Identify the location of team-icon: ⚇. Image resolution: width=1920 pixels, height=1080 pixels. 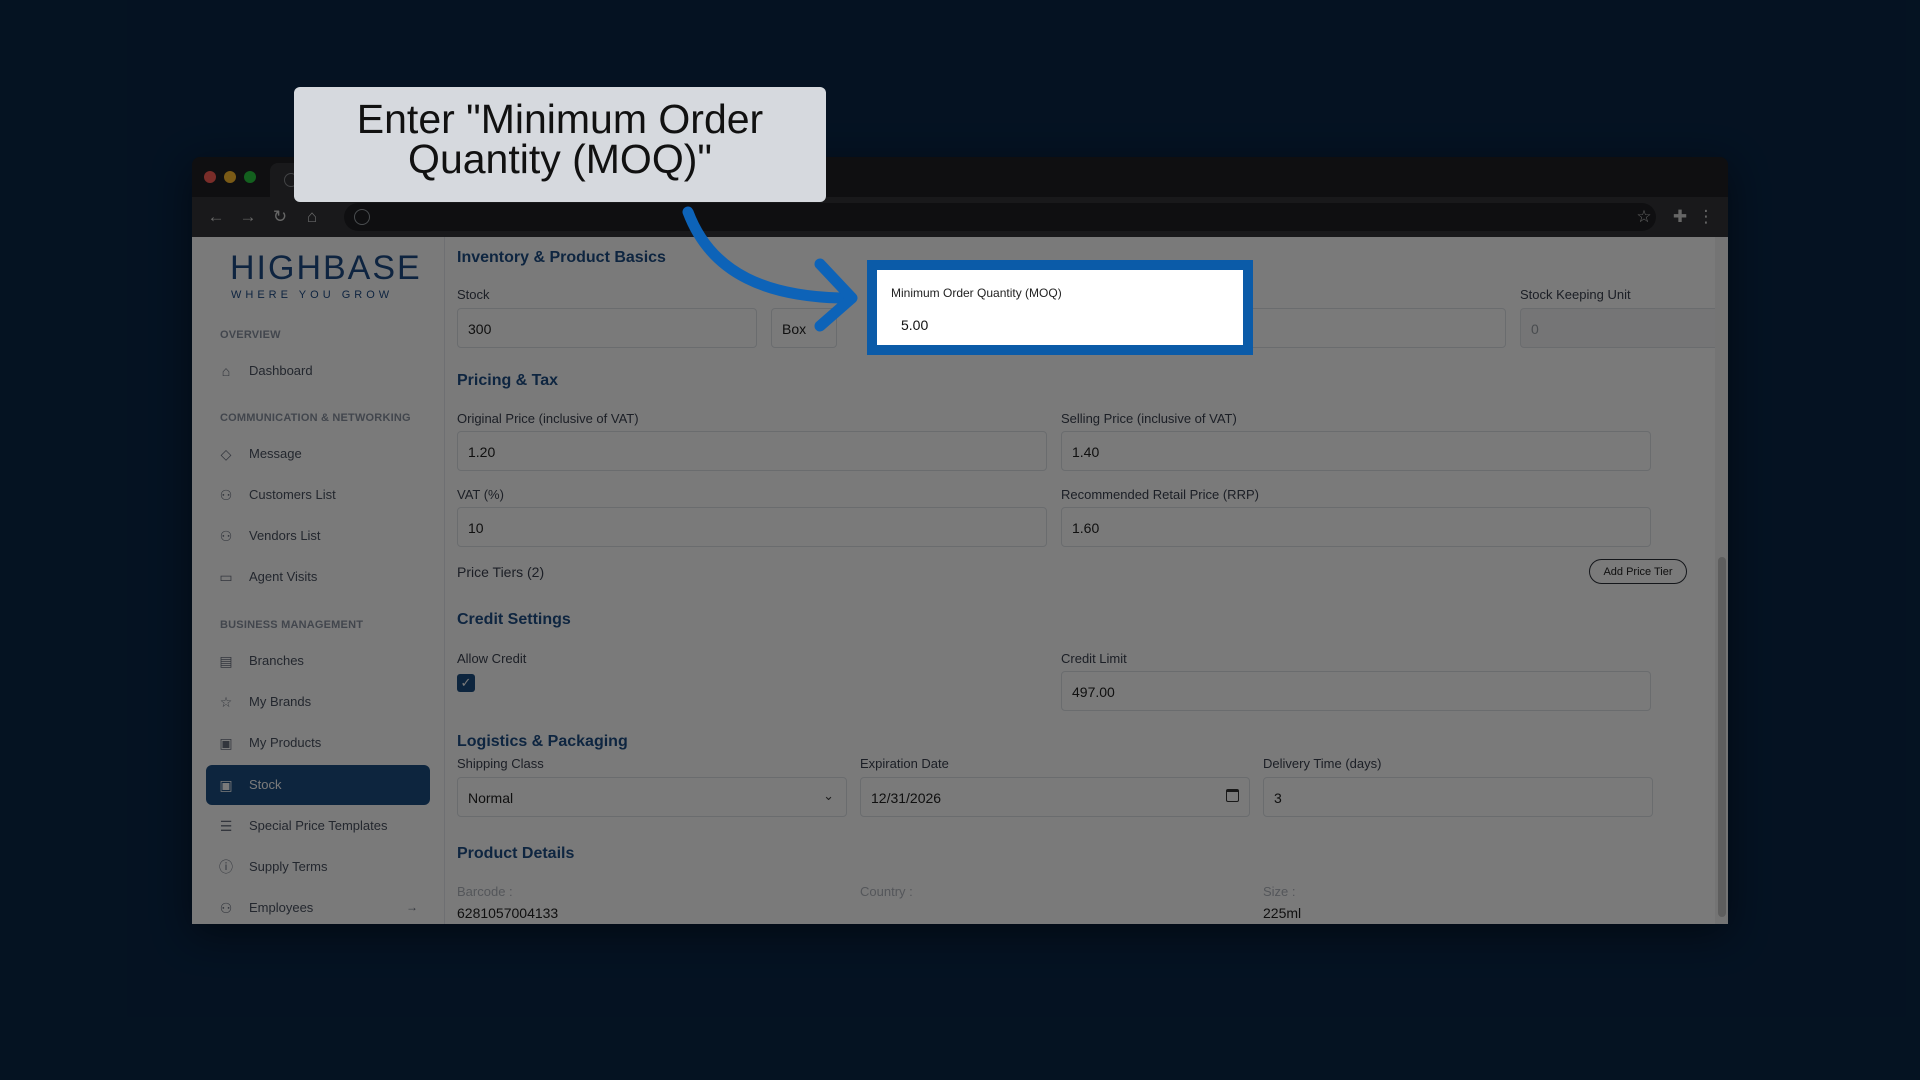
(226, 908).